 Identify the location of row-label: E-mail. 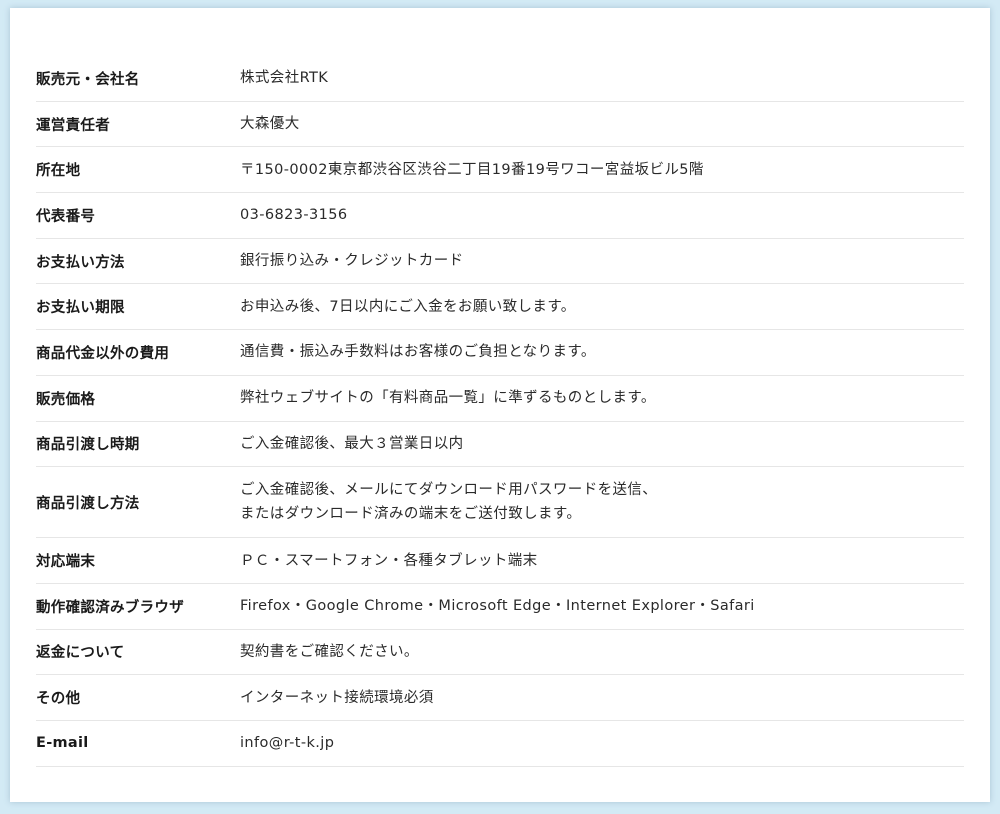
(62, 743).